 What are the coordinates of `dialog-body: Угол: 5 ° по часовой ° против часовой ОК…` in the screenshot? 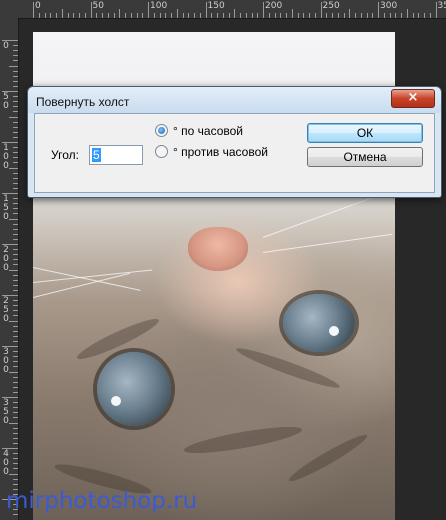 It's located at (234, 153).